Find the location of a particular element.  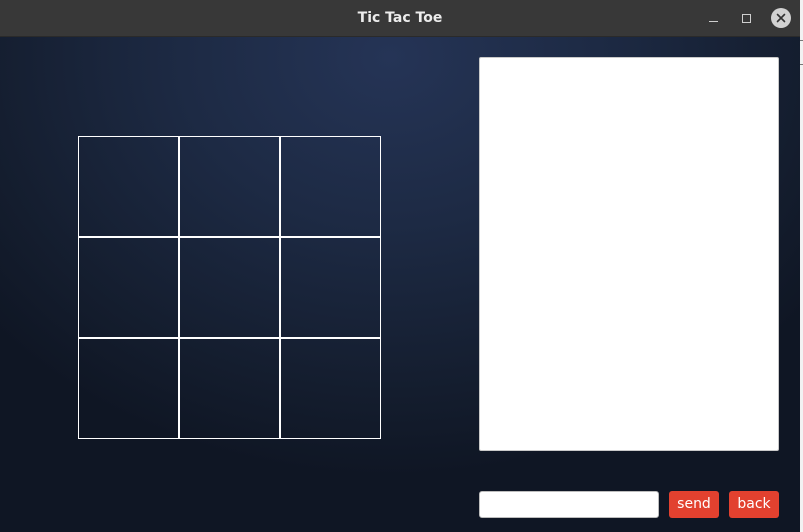

maximize-button is located at coordinates (746, 18).